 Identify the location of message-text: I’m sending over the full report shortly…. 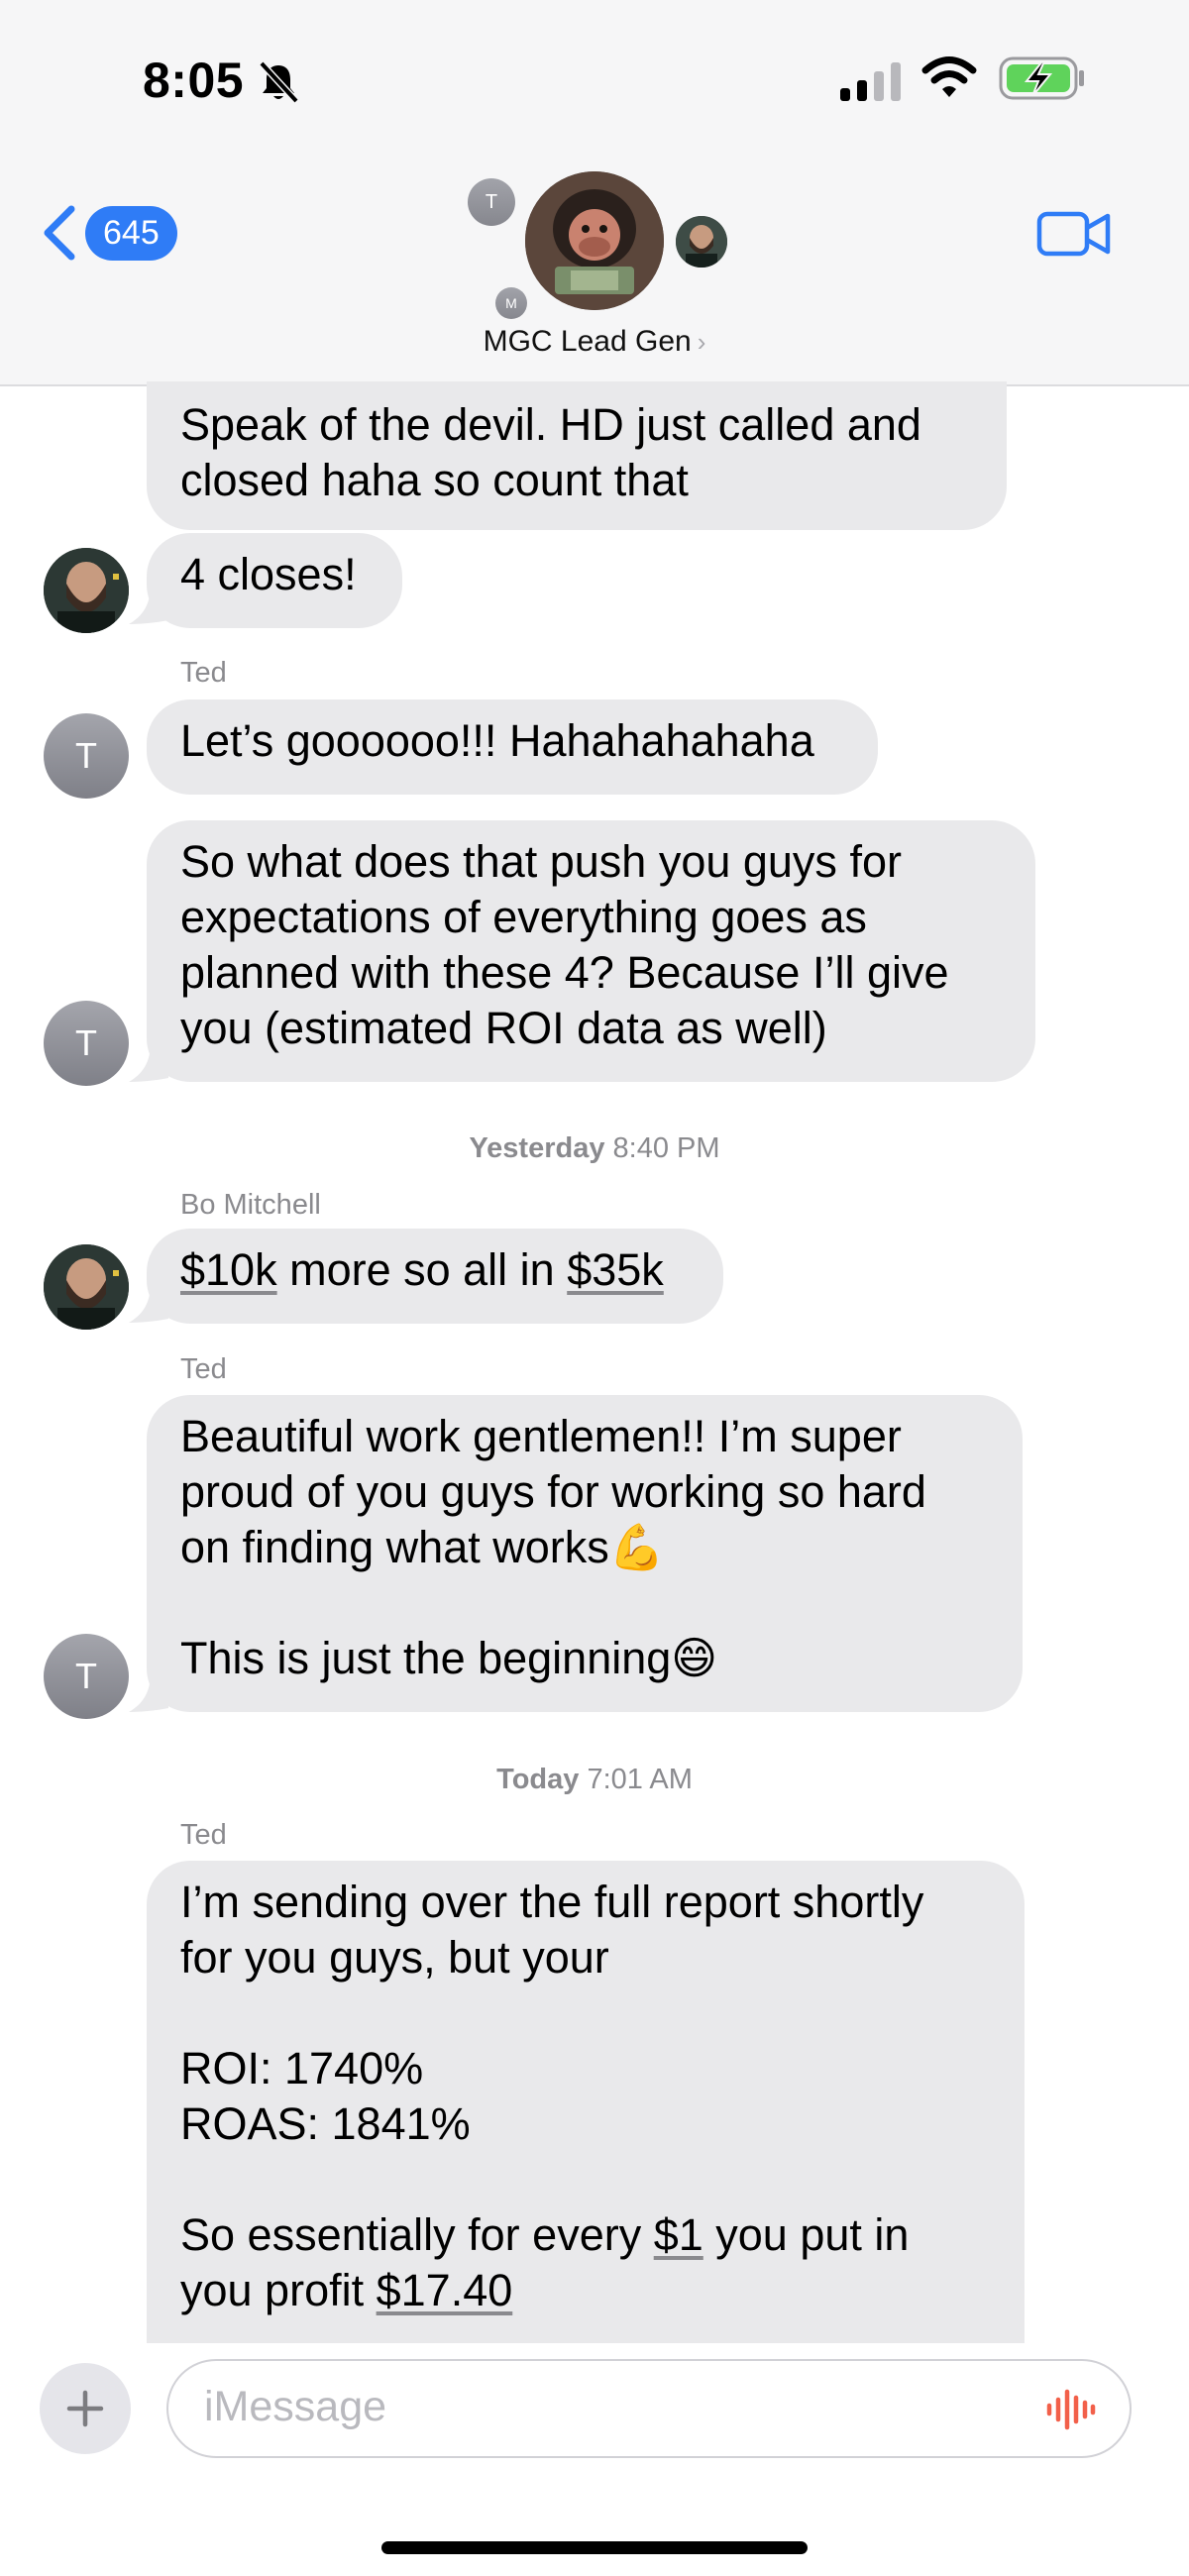
(552, 2013).